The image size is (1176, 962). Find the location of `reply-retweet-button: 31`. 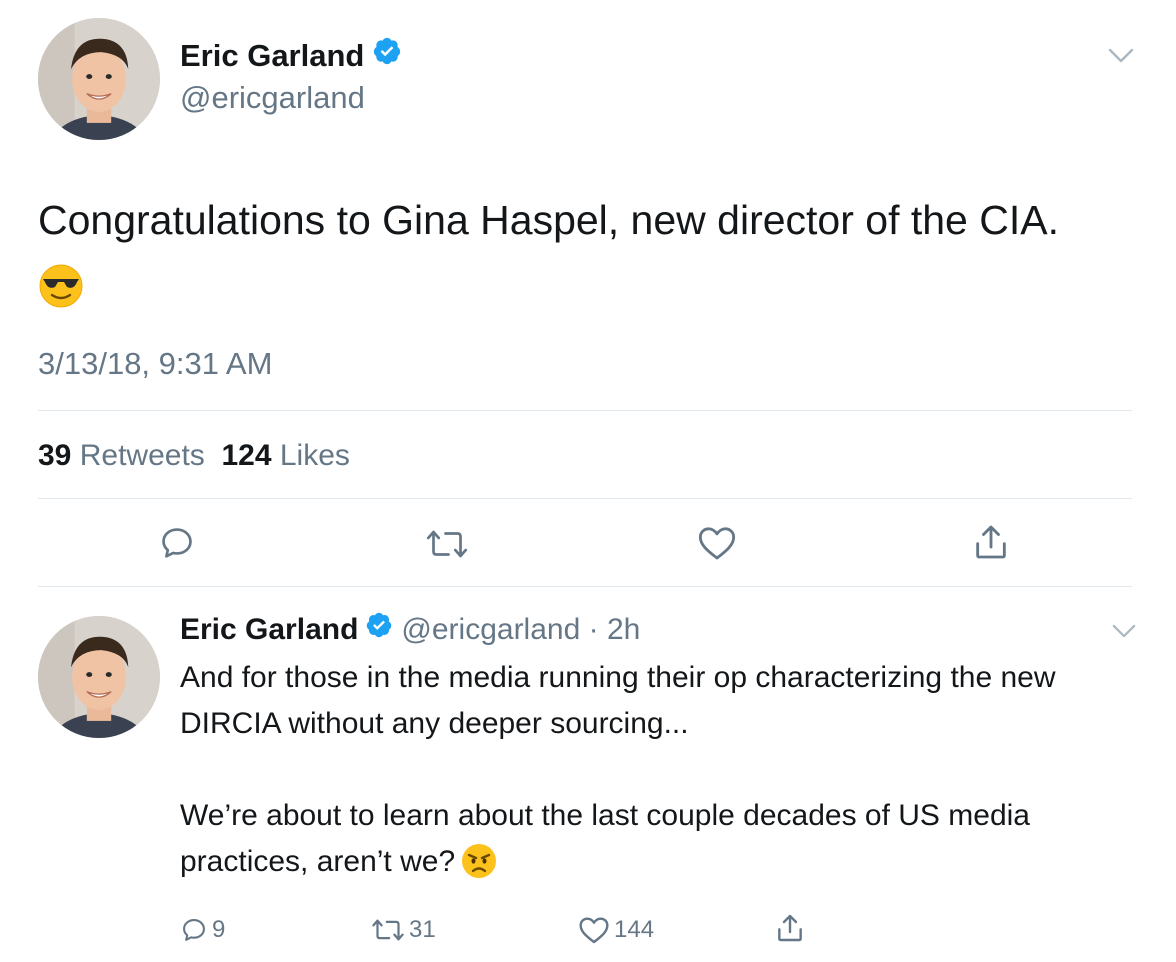

reply-retweet-button: 31 is located at coordinates (403, 930).